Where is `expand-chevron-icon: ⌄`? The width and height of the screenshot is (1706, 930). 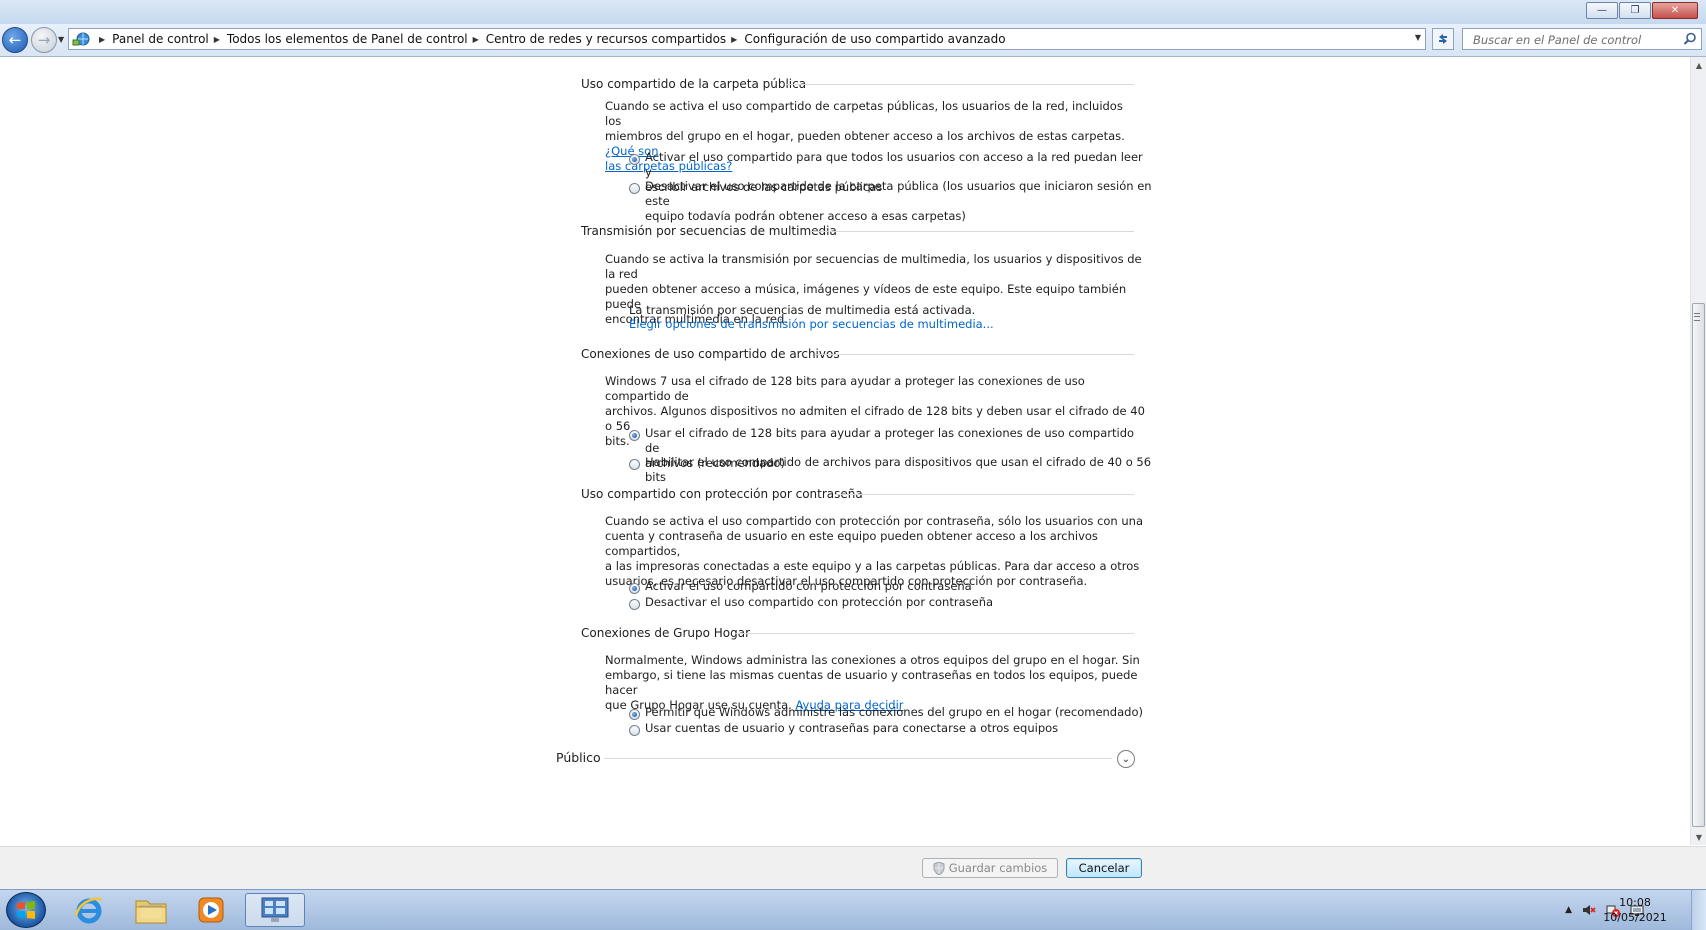
expand-chevron-icon: ⌄ is located at coordinates (1126, 759).